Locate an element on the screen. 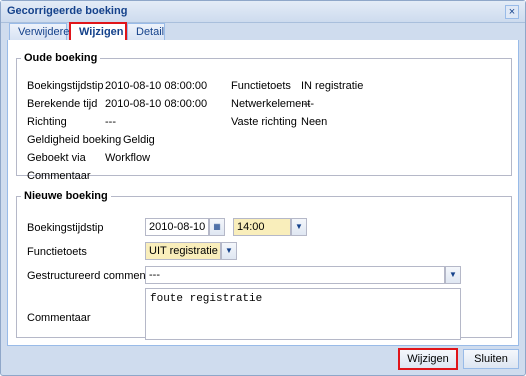  sluiten-button: Sluiten is located at coordinates (491, 359).